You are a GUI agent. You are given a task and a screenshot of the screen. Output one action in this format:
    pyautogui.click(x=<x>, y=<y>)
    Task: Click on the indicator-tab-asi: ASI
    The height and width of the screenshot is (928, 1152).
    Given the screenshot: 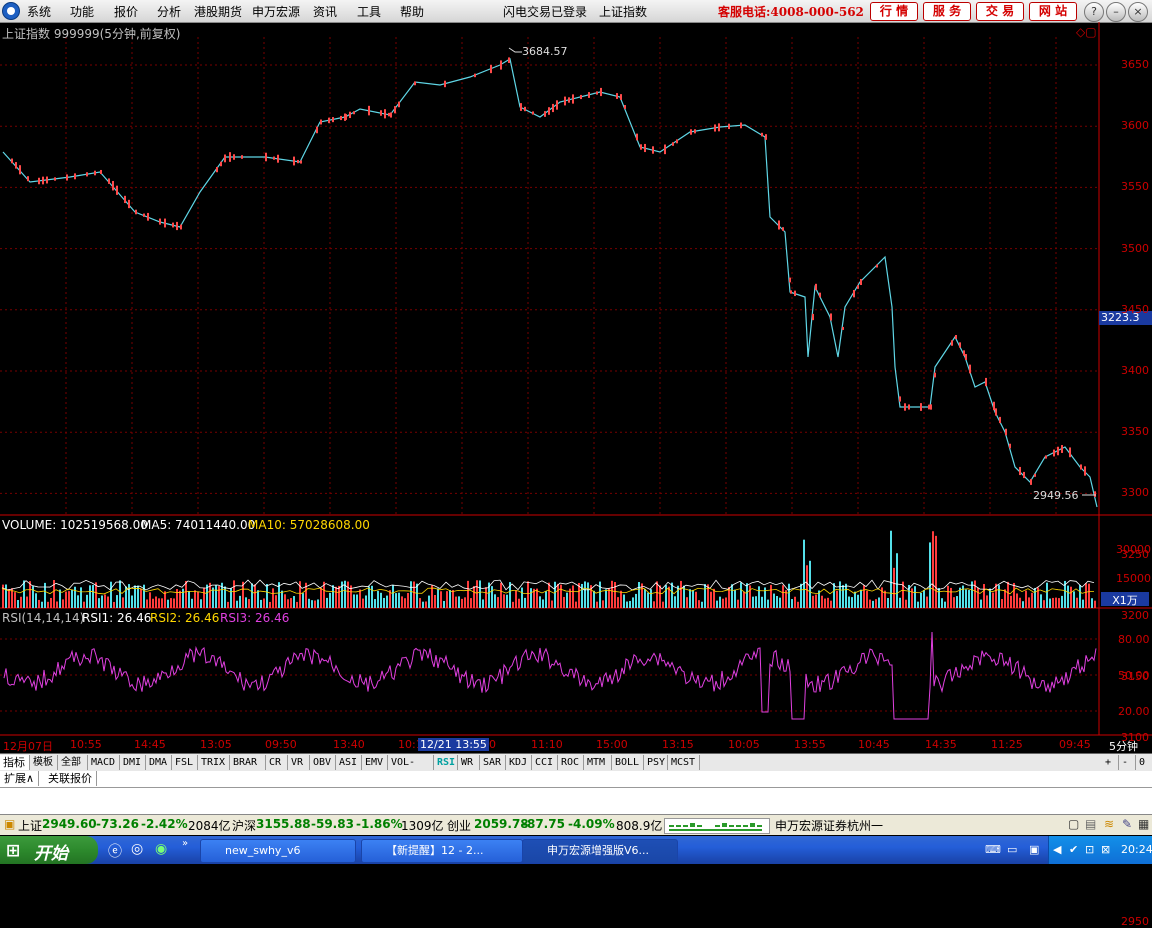 What is the action you would take?
    pyautogui.click(x=349, y=762)
    